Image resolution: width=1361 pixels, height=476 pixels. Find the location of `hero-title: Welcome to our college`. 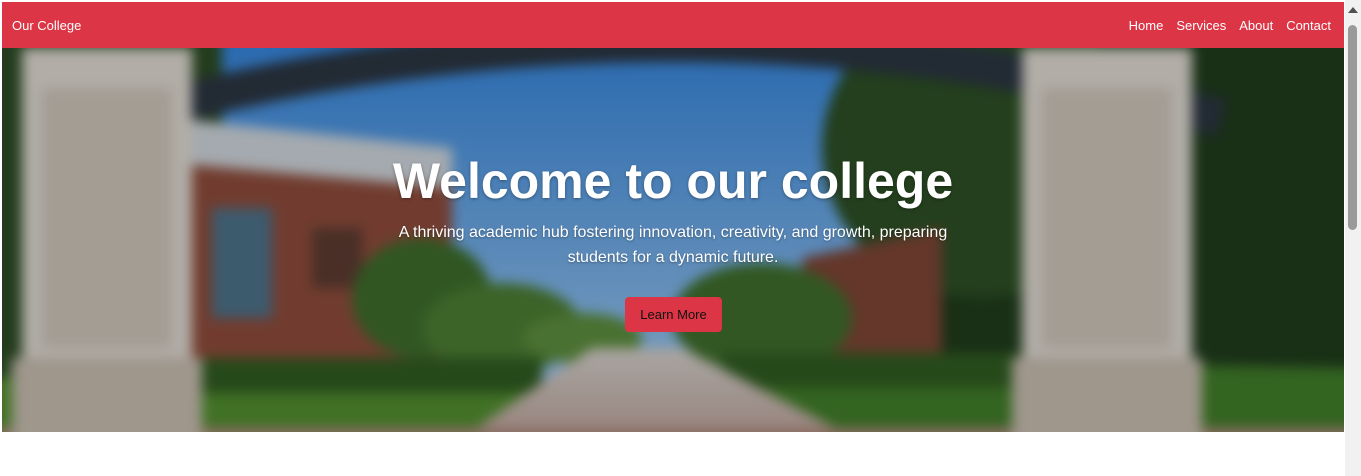

hero-title: Welcome to our college is located at coordinates (673, 181).